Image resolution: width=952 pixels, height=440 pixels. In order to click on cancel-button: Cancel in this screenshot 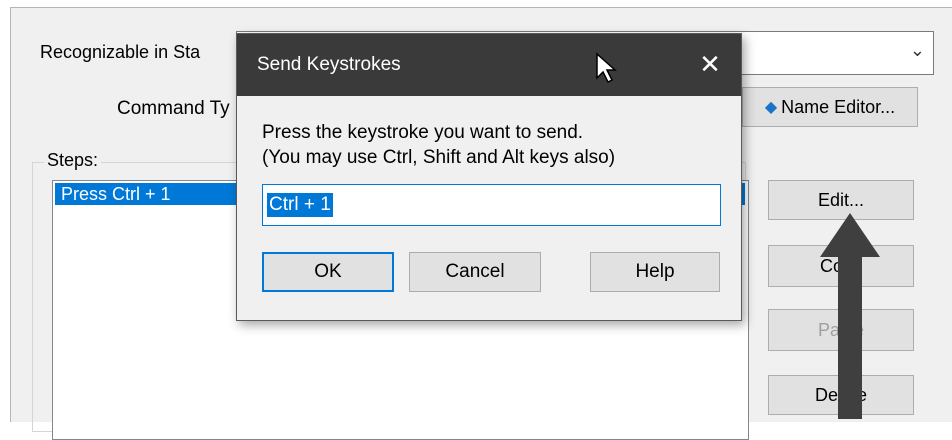, I will do `click(475, 272)`.